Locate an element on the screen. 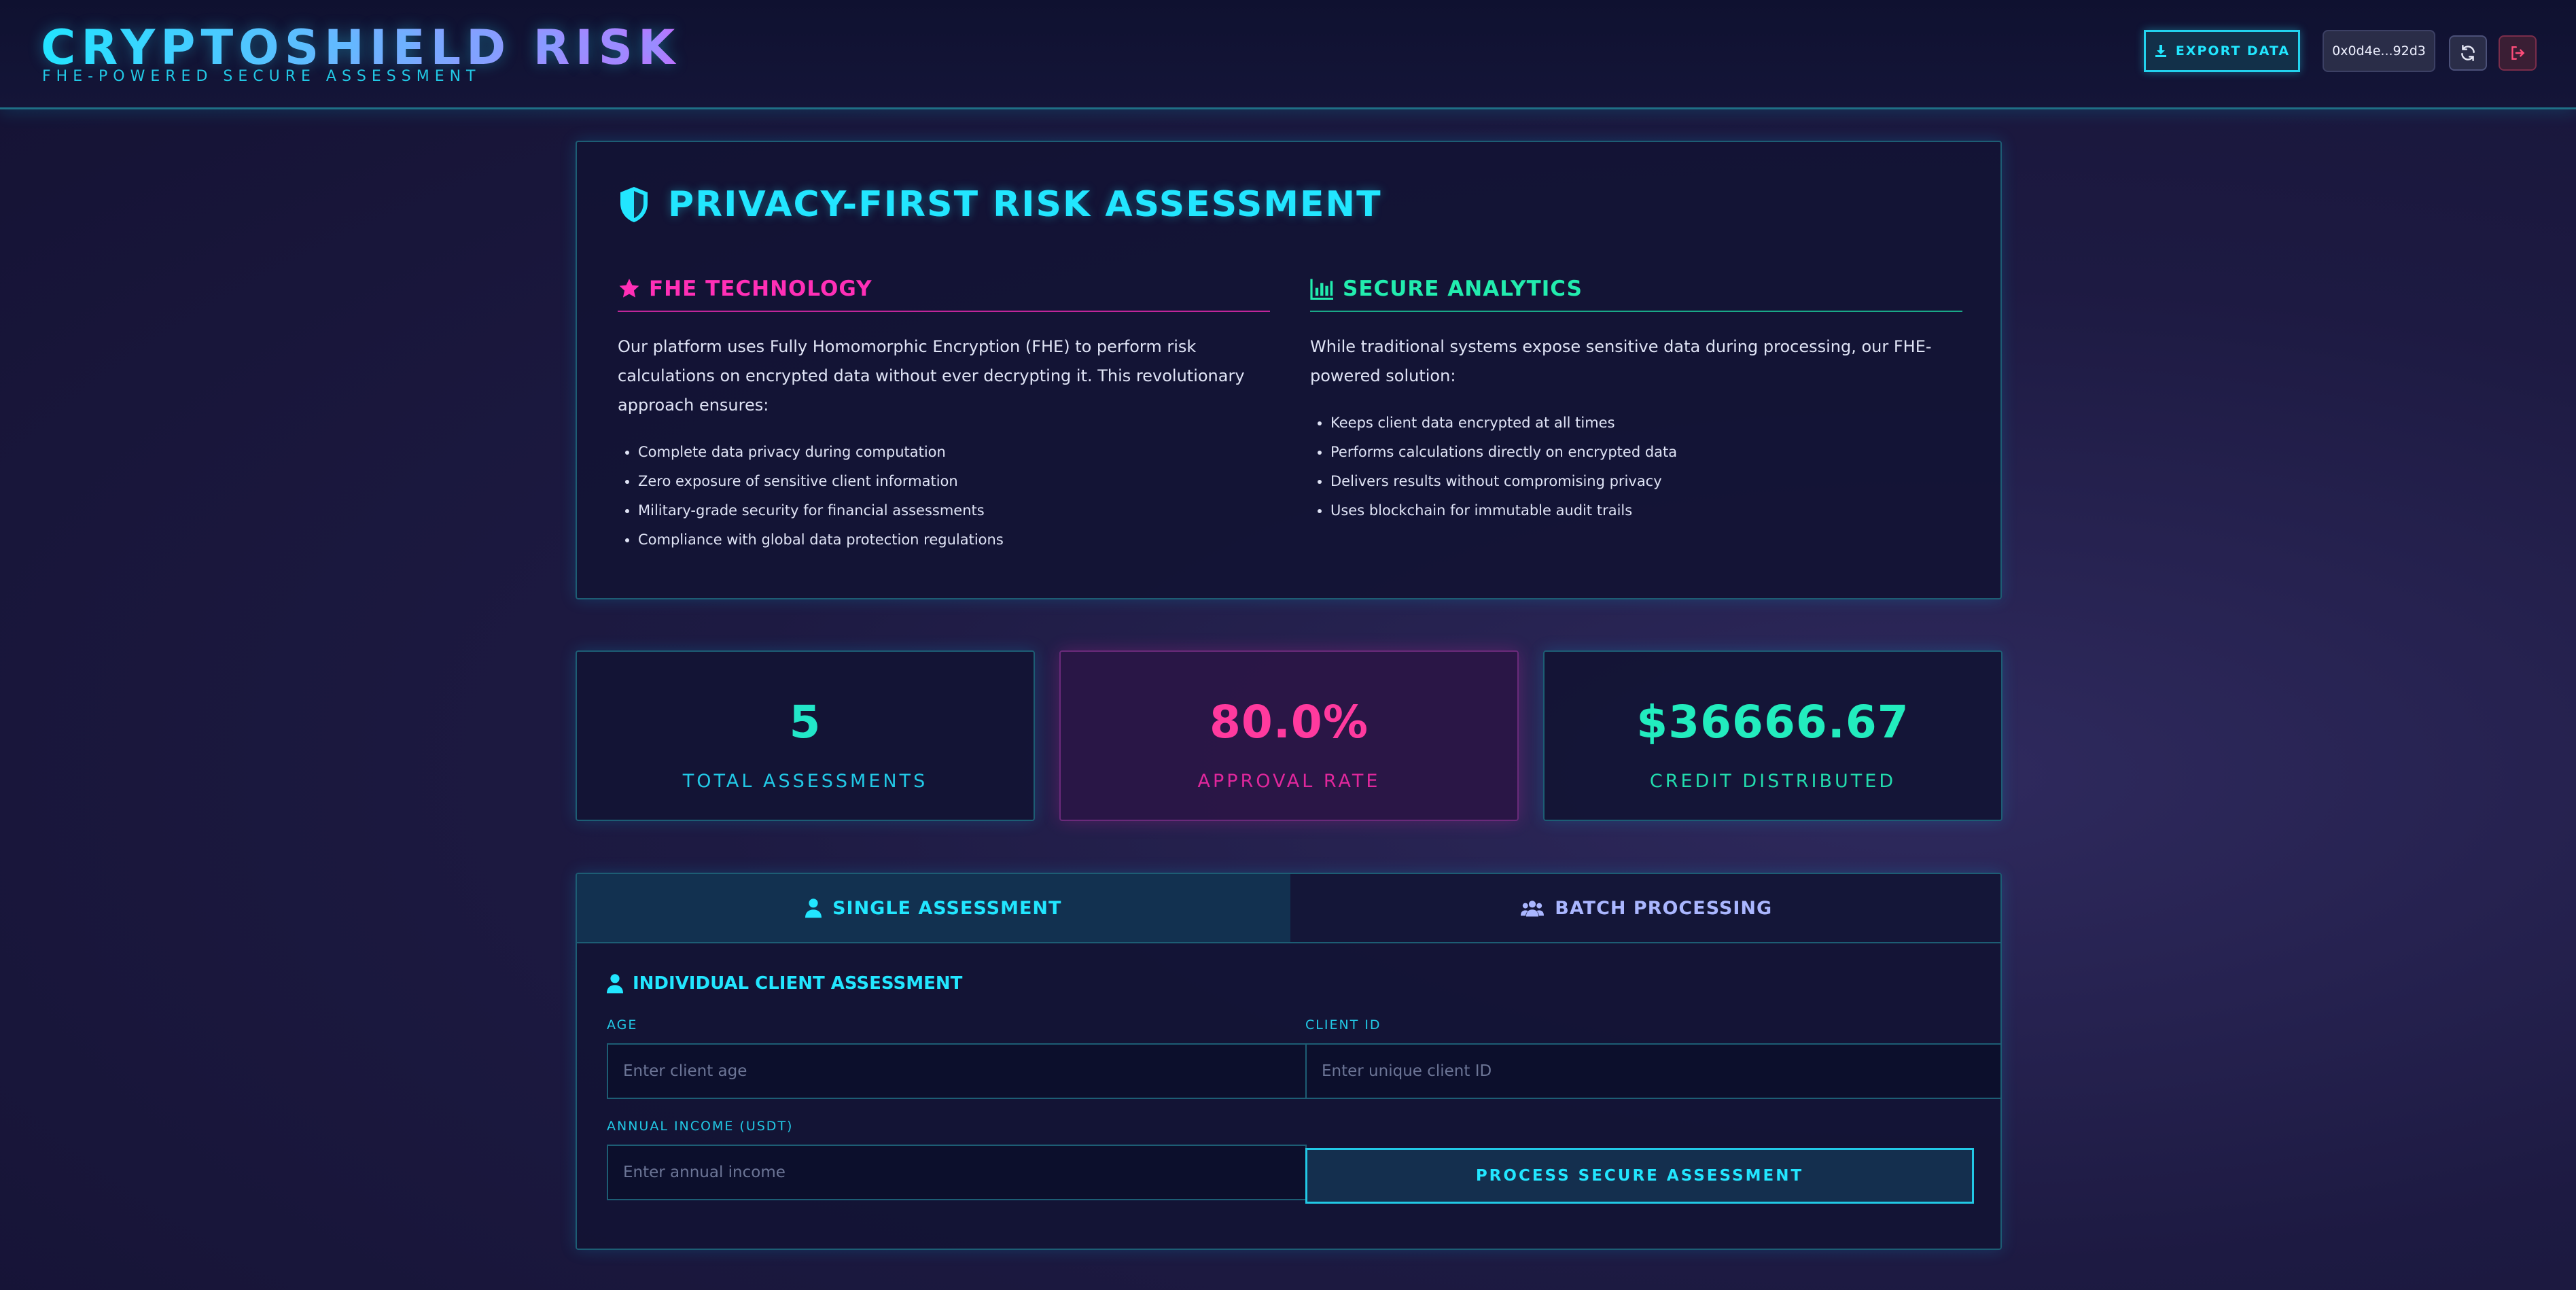 Image resolution: width=2576 pixels, height=1290 pixels. star-icon is located at coordinates (629, 288).